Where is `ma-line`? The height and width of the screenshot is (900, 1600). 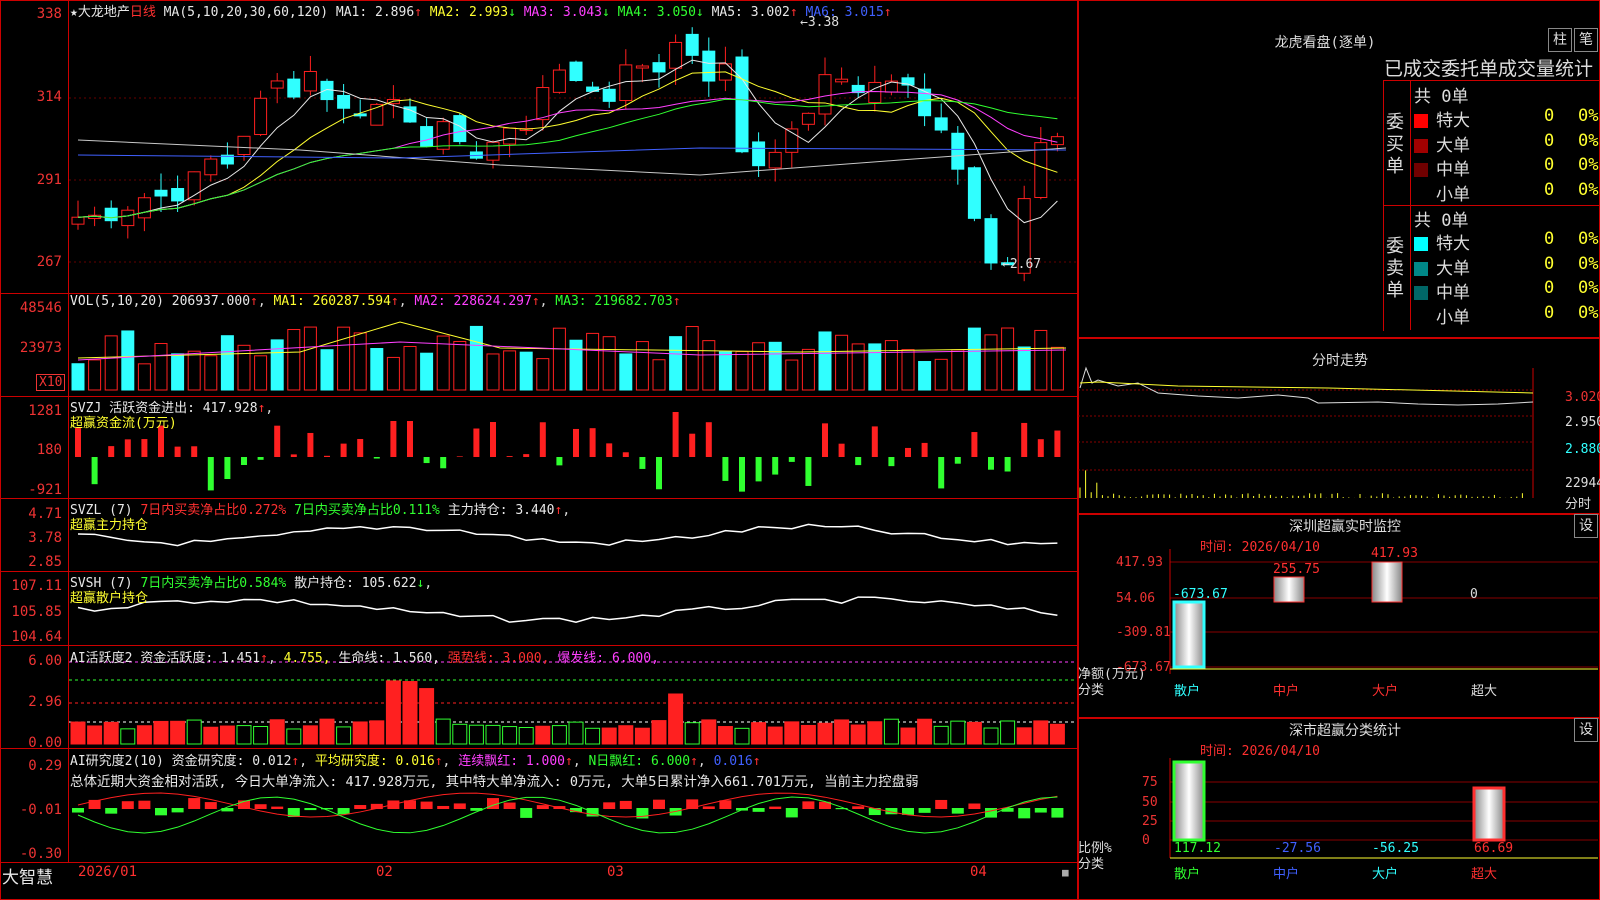 ma-line is located at coordinates (567, 154).